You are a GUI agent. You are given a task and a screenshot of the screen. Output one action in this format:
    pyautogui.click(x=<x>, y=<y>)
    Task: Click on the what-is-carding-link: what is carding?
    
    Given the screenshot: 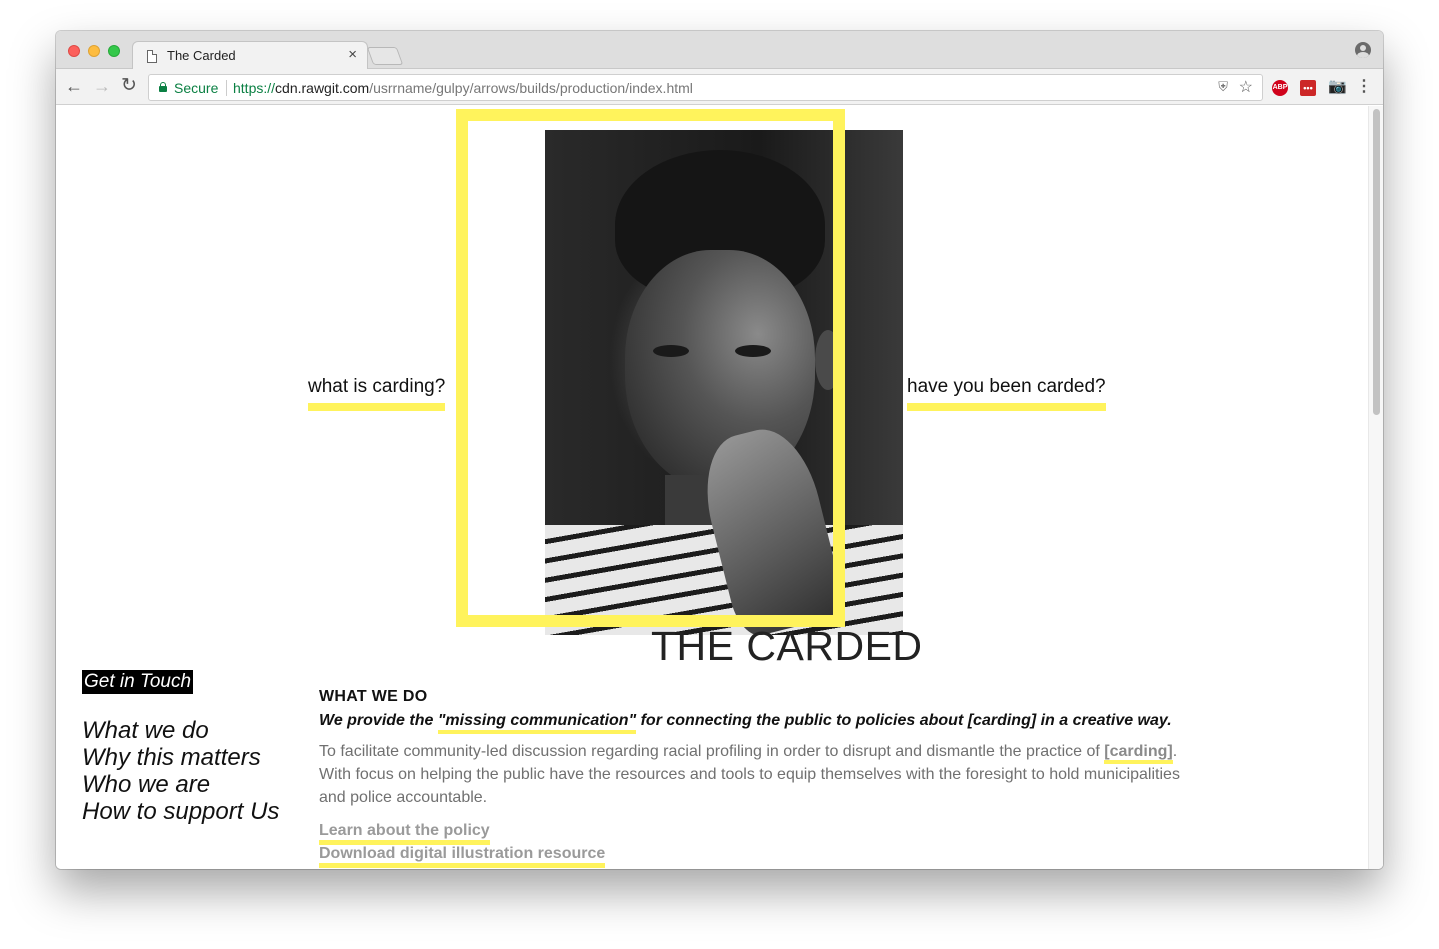 What is the action you would take?
    pyautogui.click(x=377, y=393)
    